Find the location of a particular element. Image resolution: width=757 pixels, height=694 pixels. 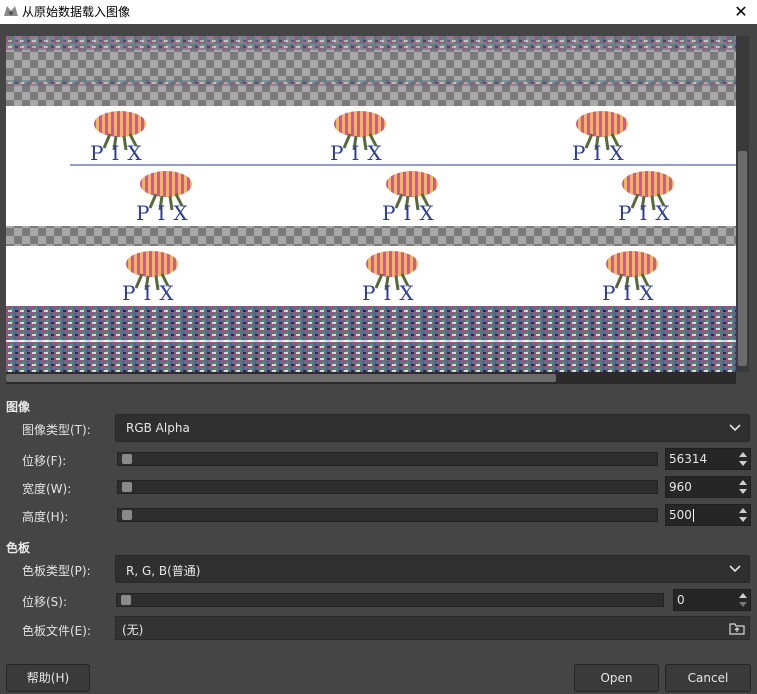

width-slider-handle is located at coordinates (127, 487).